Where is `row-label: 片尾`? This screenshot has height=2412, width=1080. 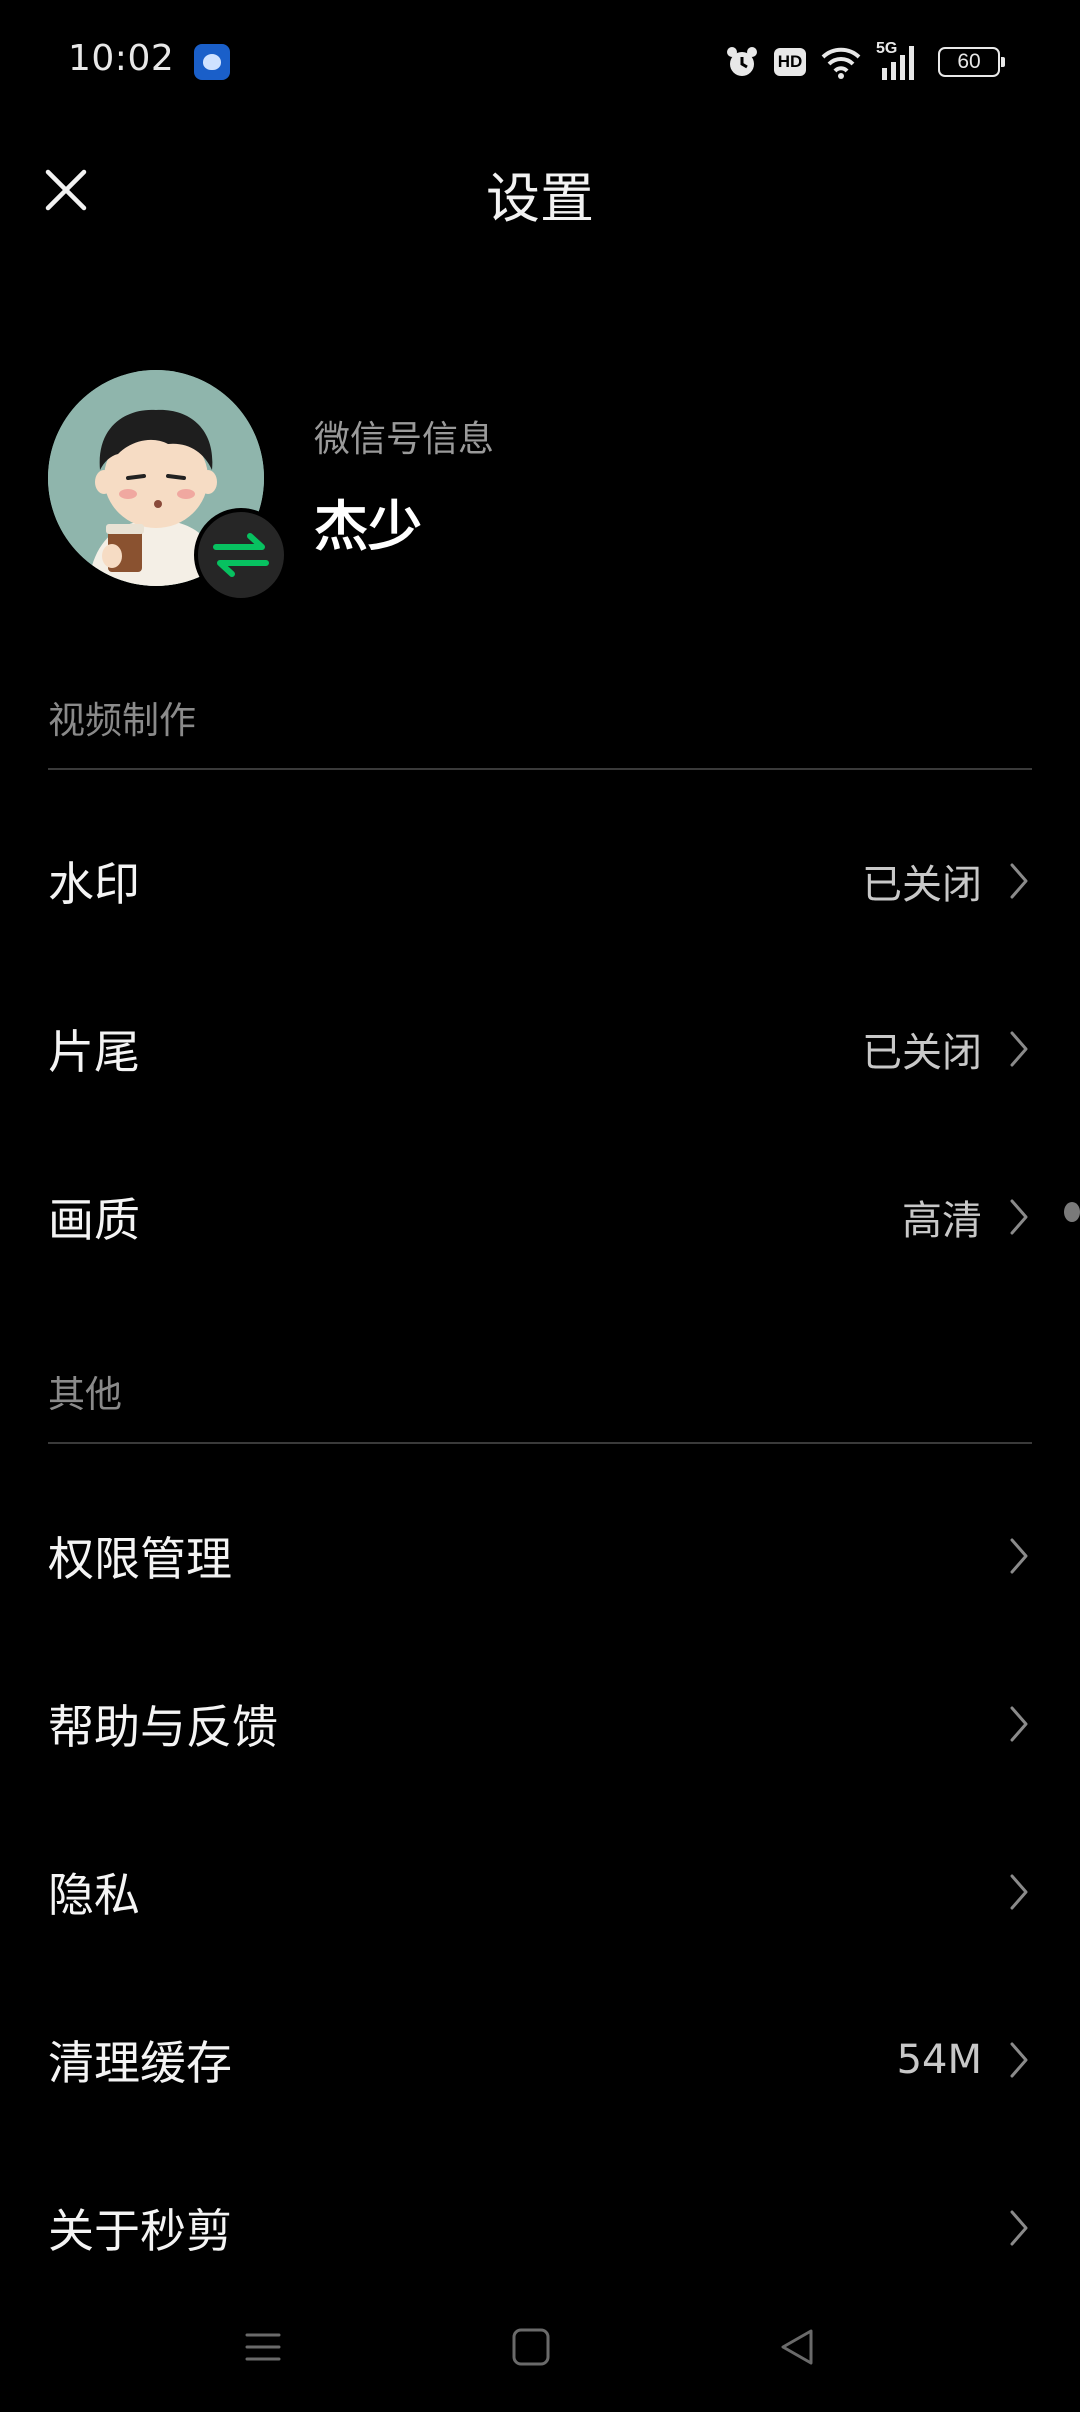 row-label: 片尾 is located at coordinates (94, 1052).